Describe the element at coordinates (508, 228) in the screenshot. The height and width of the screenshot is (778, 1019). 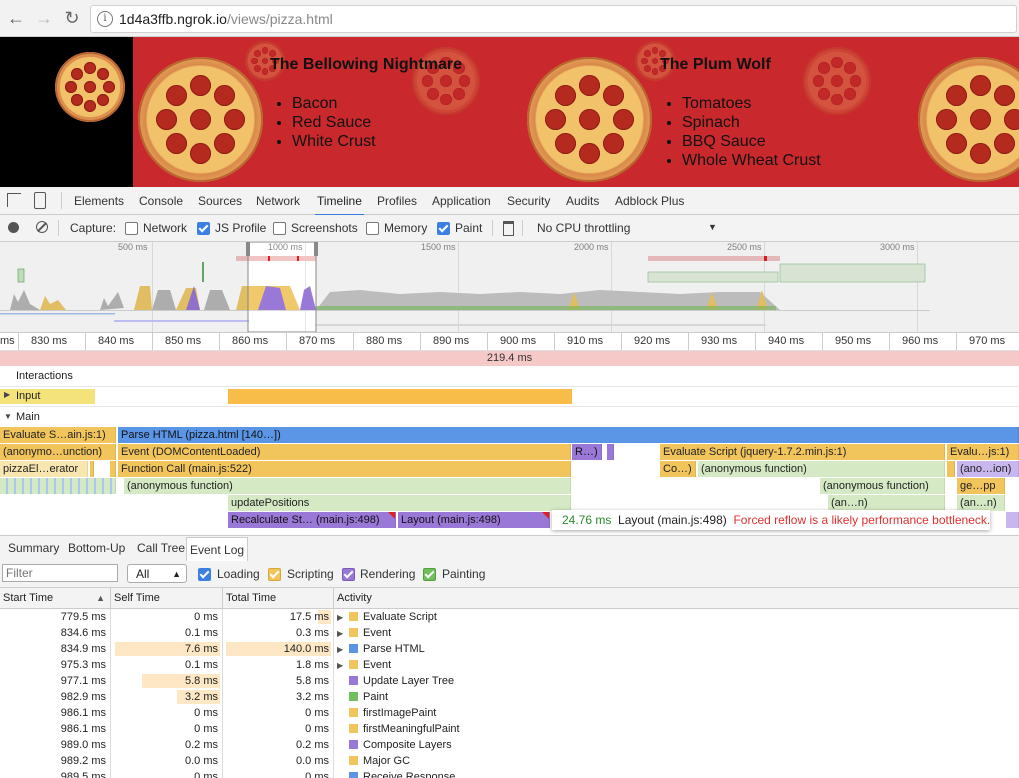
I see `trash-icon` at that location.